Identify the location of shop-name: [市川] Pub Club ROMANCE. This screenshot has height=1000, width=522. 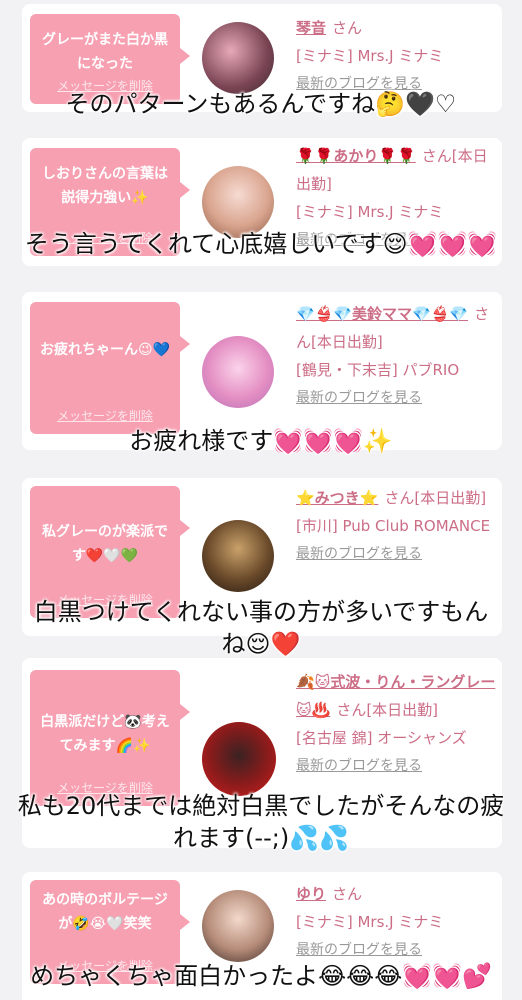
(393, 526).